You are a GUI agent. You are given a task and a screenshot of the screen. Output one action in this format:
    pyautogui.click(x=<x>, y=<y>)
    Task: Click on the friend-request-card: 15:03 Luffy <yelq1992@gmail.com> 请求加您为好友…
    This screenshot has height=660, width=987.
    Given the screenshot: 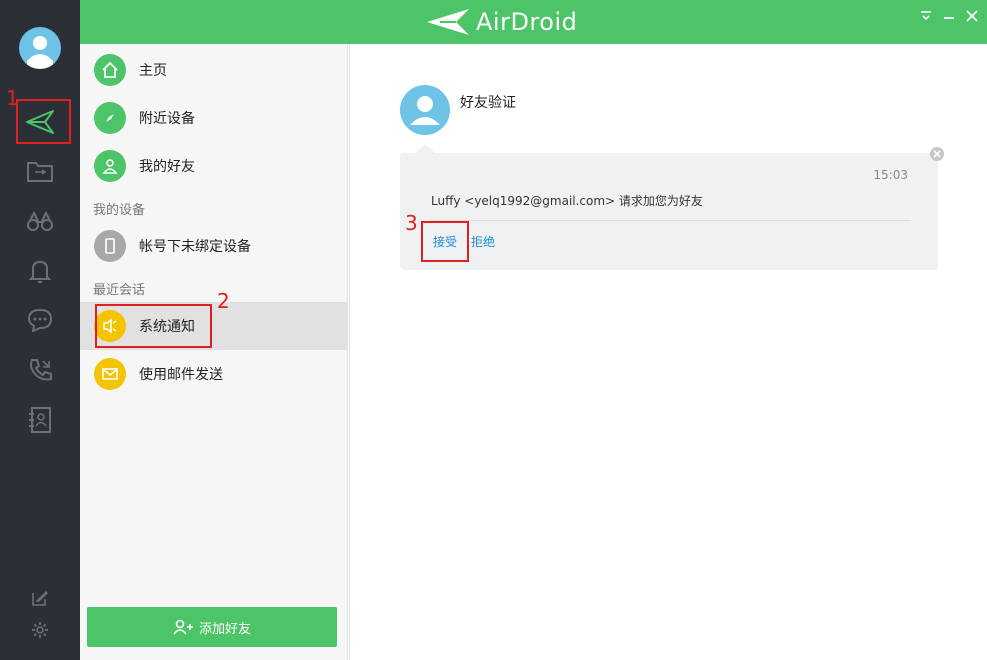 What is the action you would take?
    pyautogui.click(x=672, y=208)
    